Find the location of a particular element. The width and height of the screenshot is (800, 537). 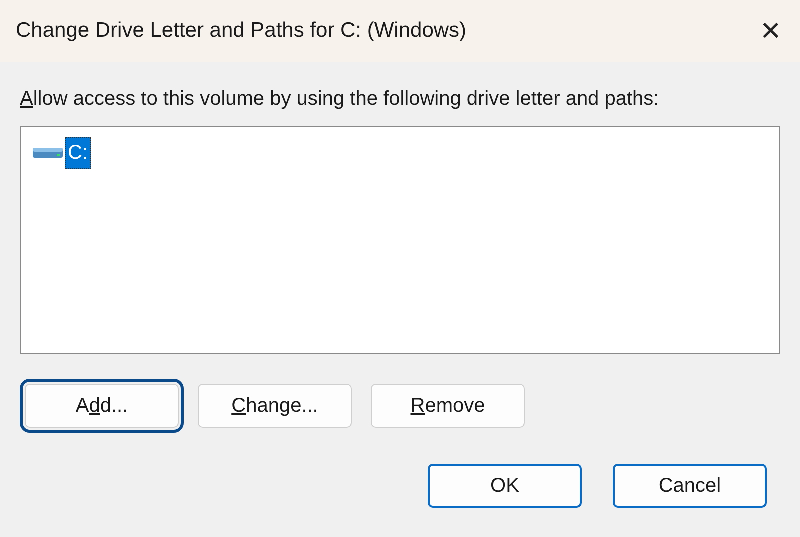

close-button: ✕ is located at coordinates (771, 31).